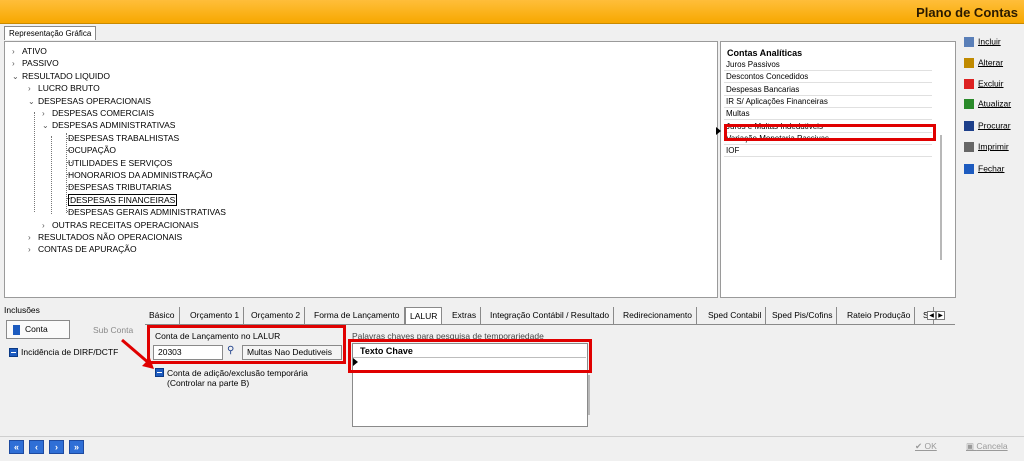 Image resolution: width=1024 pixels, height=461 pixels. I want to click on side-button-label: Incluir, so click(989, 41).